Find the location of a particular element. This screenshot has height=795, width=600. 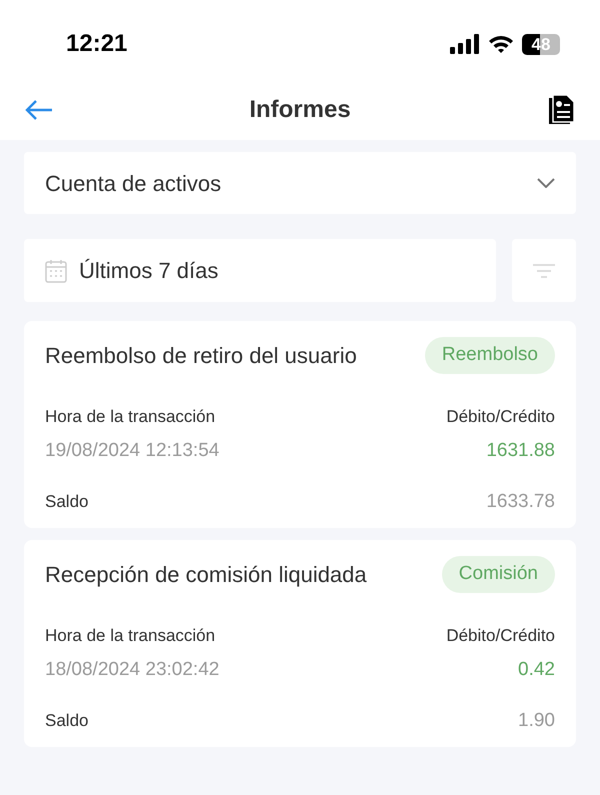

balance-value: 1.90 is located at coordinates (536, 720).